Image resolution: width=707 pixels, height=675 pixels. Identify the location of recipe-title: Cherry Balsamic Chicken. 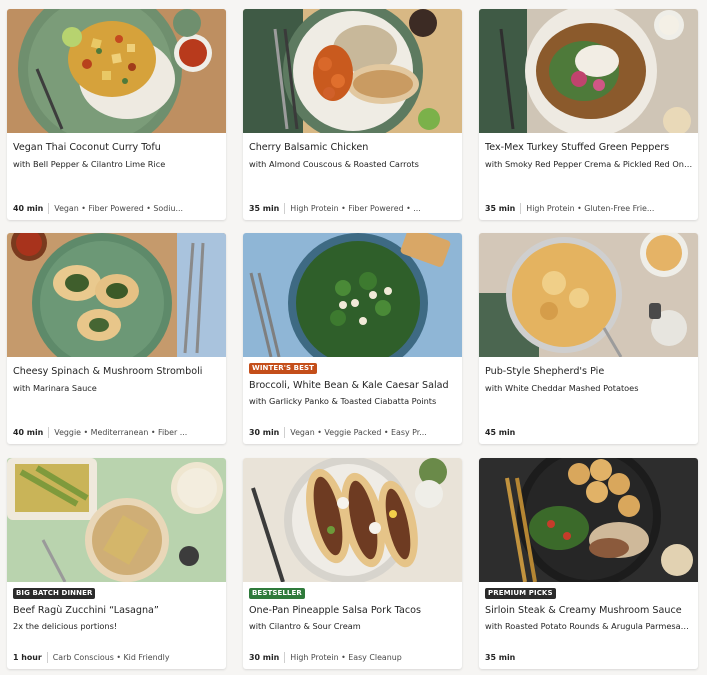
(353, 147).